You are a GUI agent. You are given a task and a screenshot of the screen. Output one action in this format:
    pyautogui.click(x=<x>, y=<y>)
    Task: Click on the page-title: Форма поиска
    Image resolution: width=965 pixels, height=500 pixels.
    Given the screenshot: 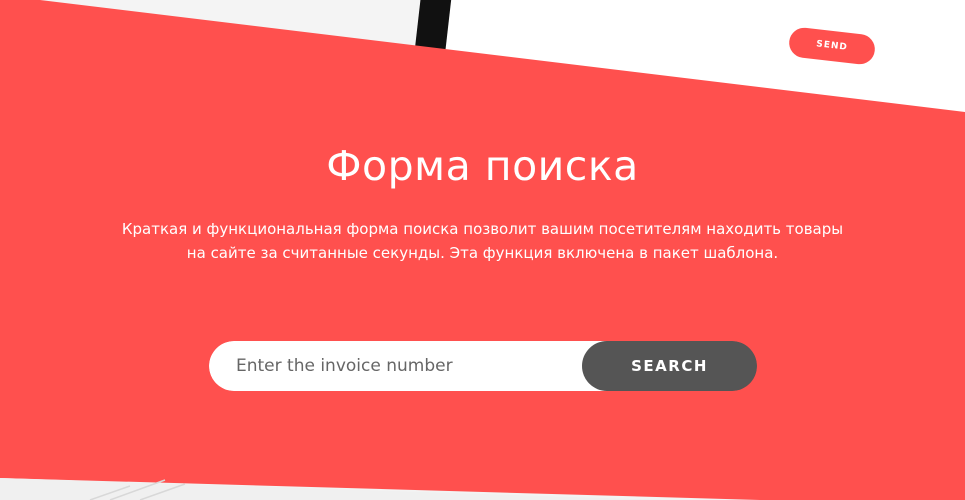 What is the action you would take?
    pyautogui.click(x=482, y=166)
    